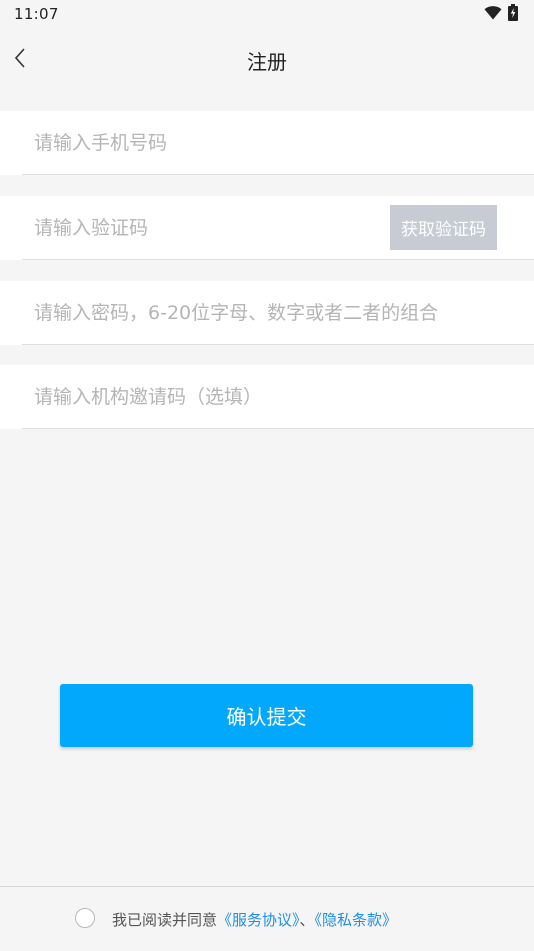 The height and width of the screenshot is (951, 534). Describe the element at coordinates (493, 13) in the screenshot. I see `wifi-icon` at that location.